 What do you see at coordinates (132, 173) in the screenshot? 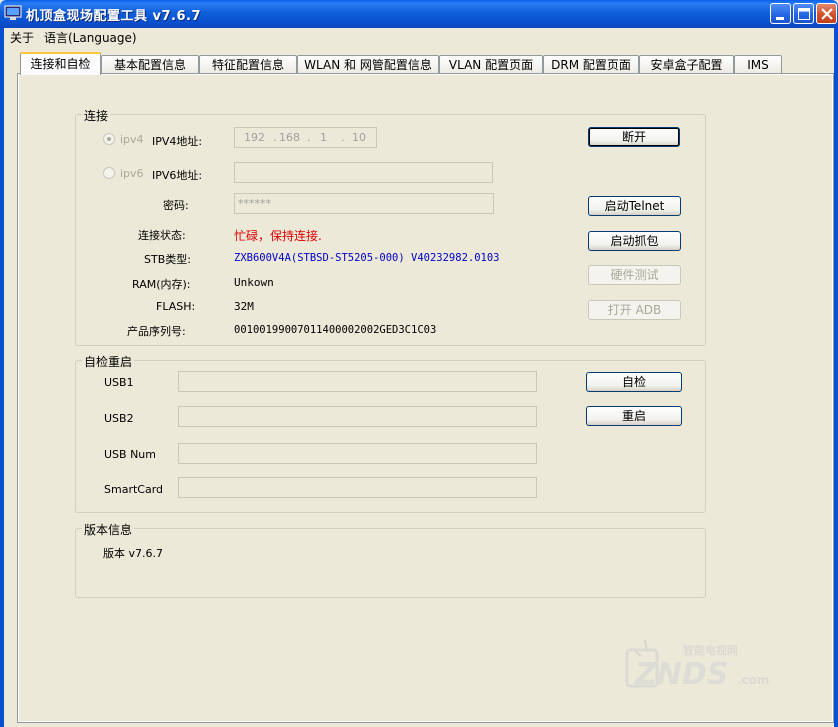
I see `ipv6-radio-label: ipv6` at bounding box center [132, 173].